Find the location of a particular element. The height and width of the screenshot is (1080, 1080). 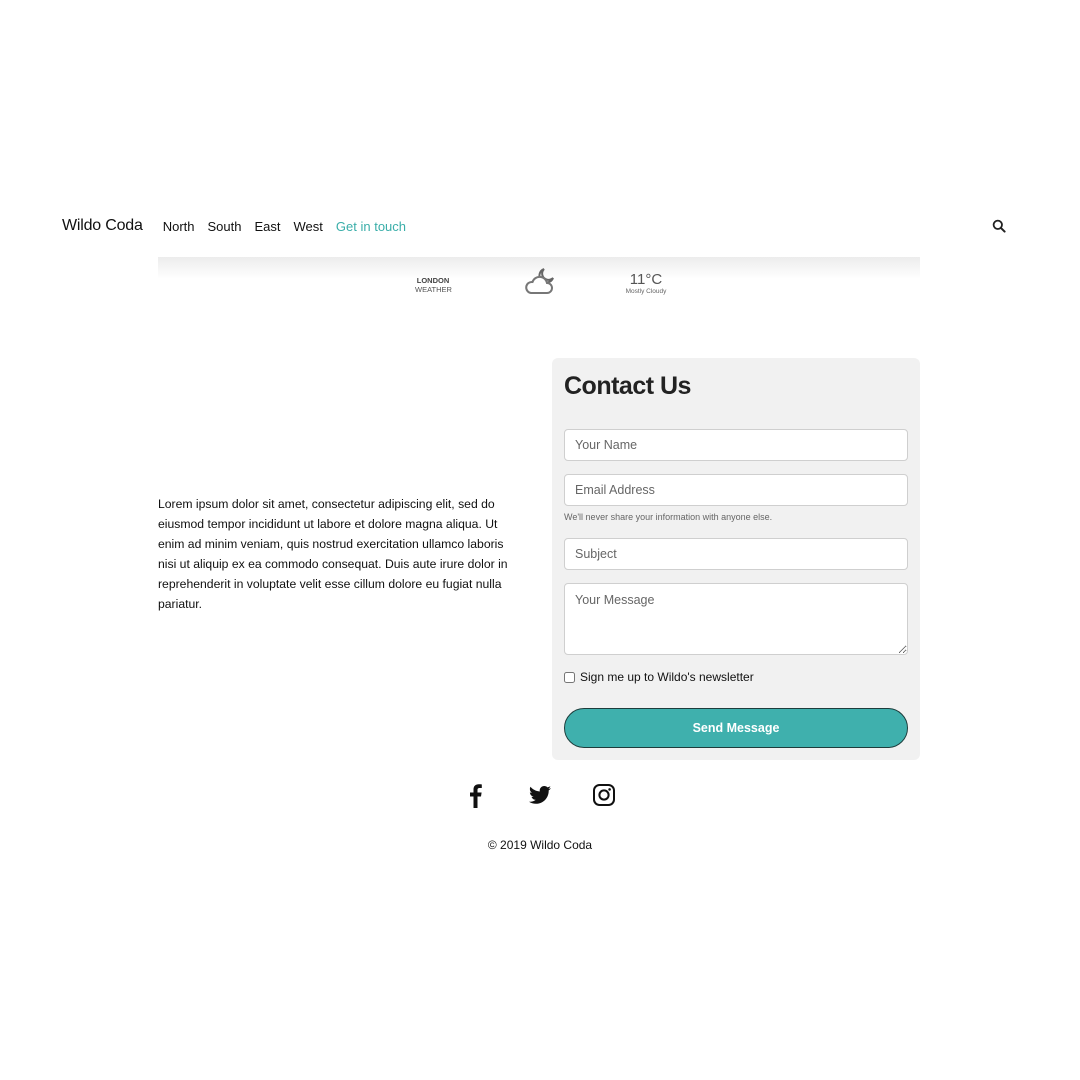

weather-temperature: 11°C is located at coordinates (646, 279).